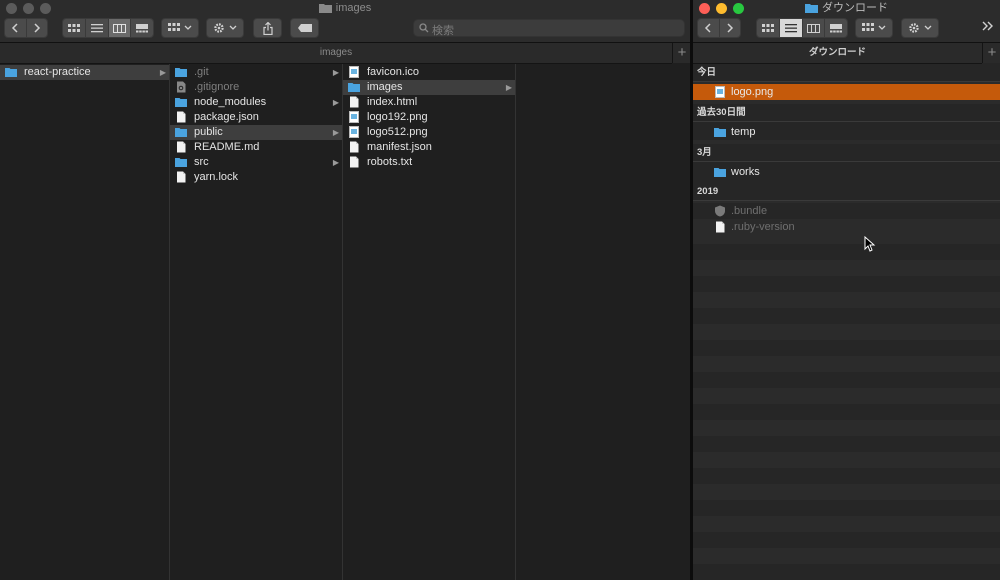 Image resolution: width=1000 pixels, height=580 pixels. What do you see at coordinates (397, 117) in the screenshot?
I see `item-label: logo192.png` at bounding box center [397, 117].